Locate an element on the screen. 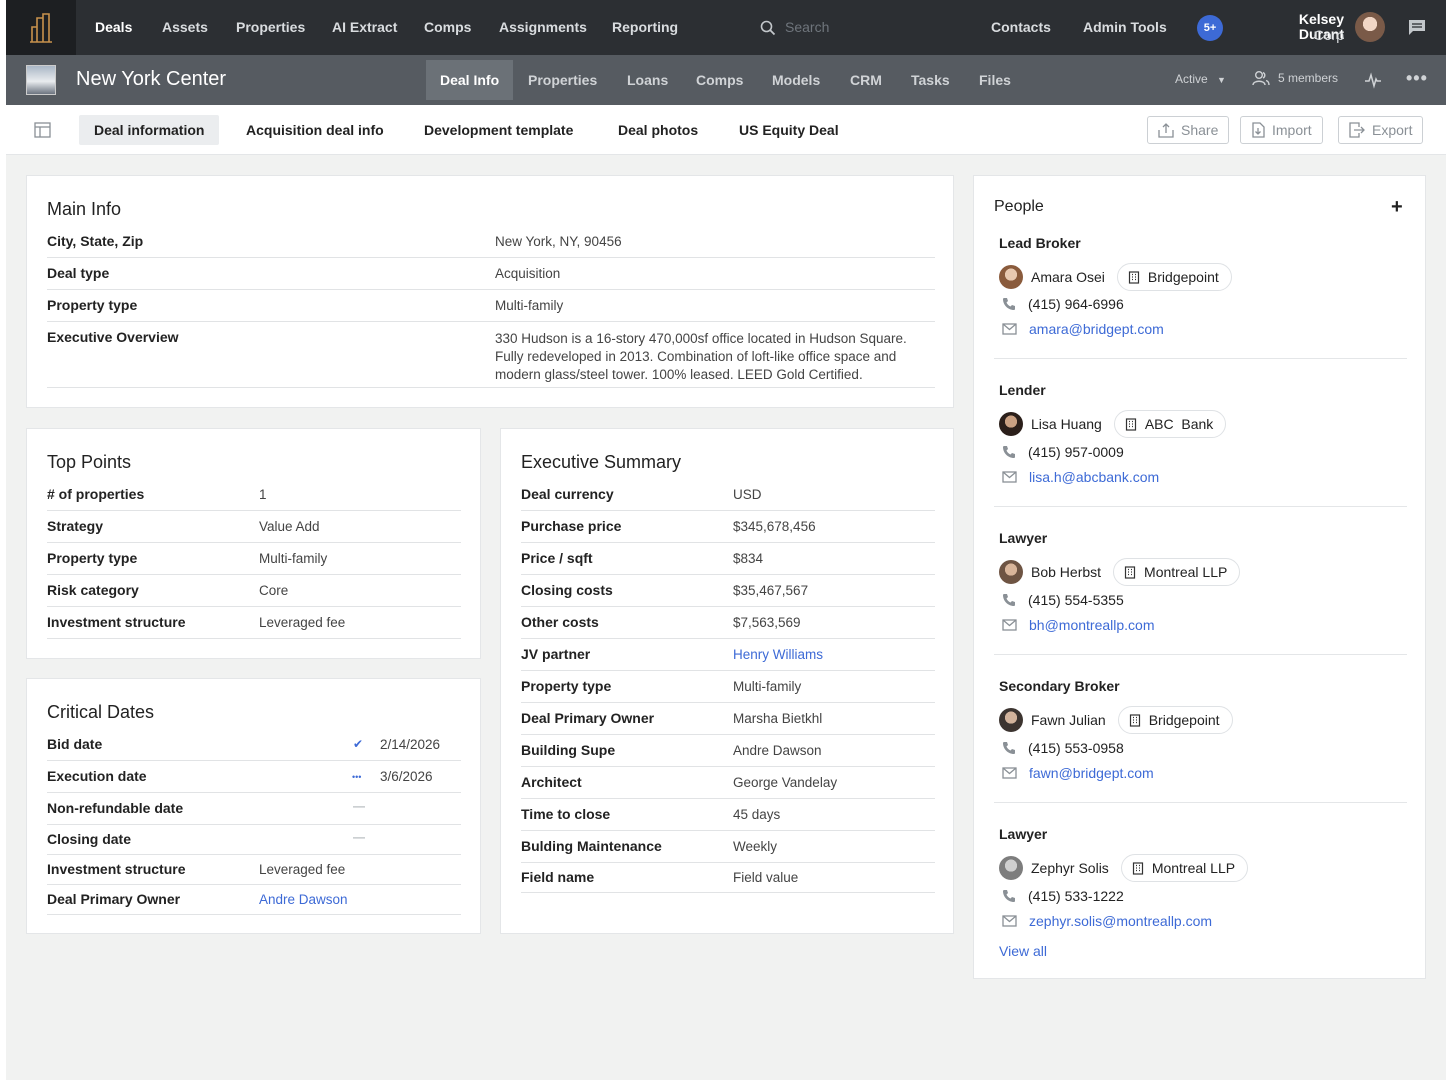  tab-files: Files is located at coordinates (995, 80).